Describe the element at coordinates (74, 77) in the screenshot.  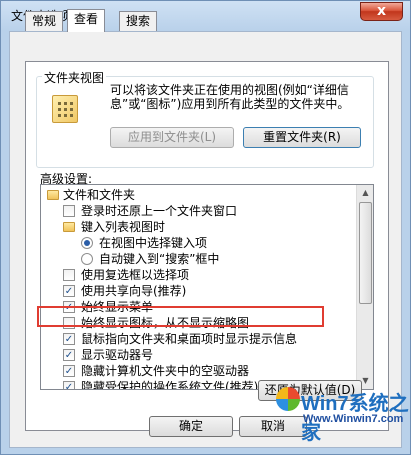
I see `folder-views-label: 文件夹视图` at that location.